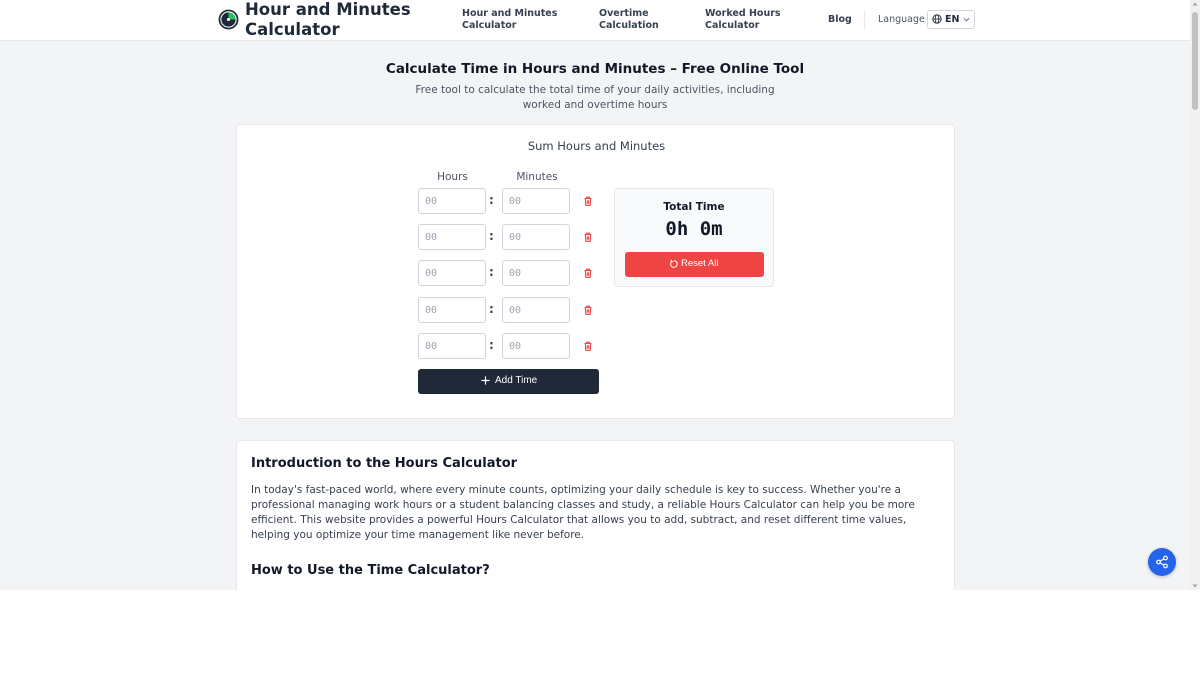 The image size is (1200, 675). What do you see at coordinates (1195, 295) in the screenshot?
I see `page-scrollbar` at bounding box center [1195, 295].